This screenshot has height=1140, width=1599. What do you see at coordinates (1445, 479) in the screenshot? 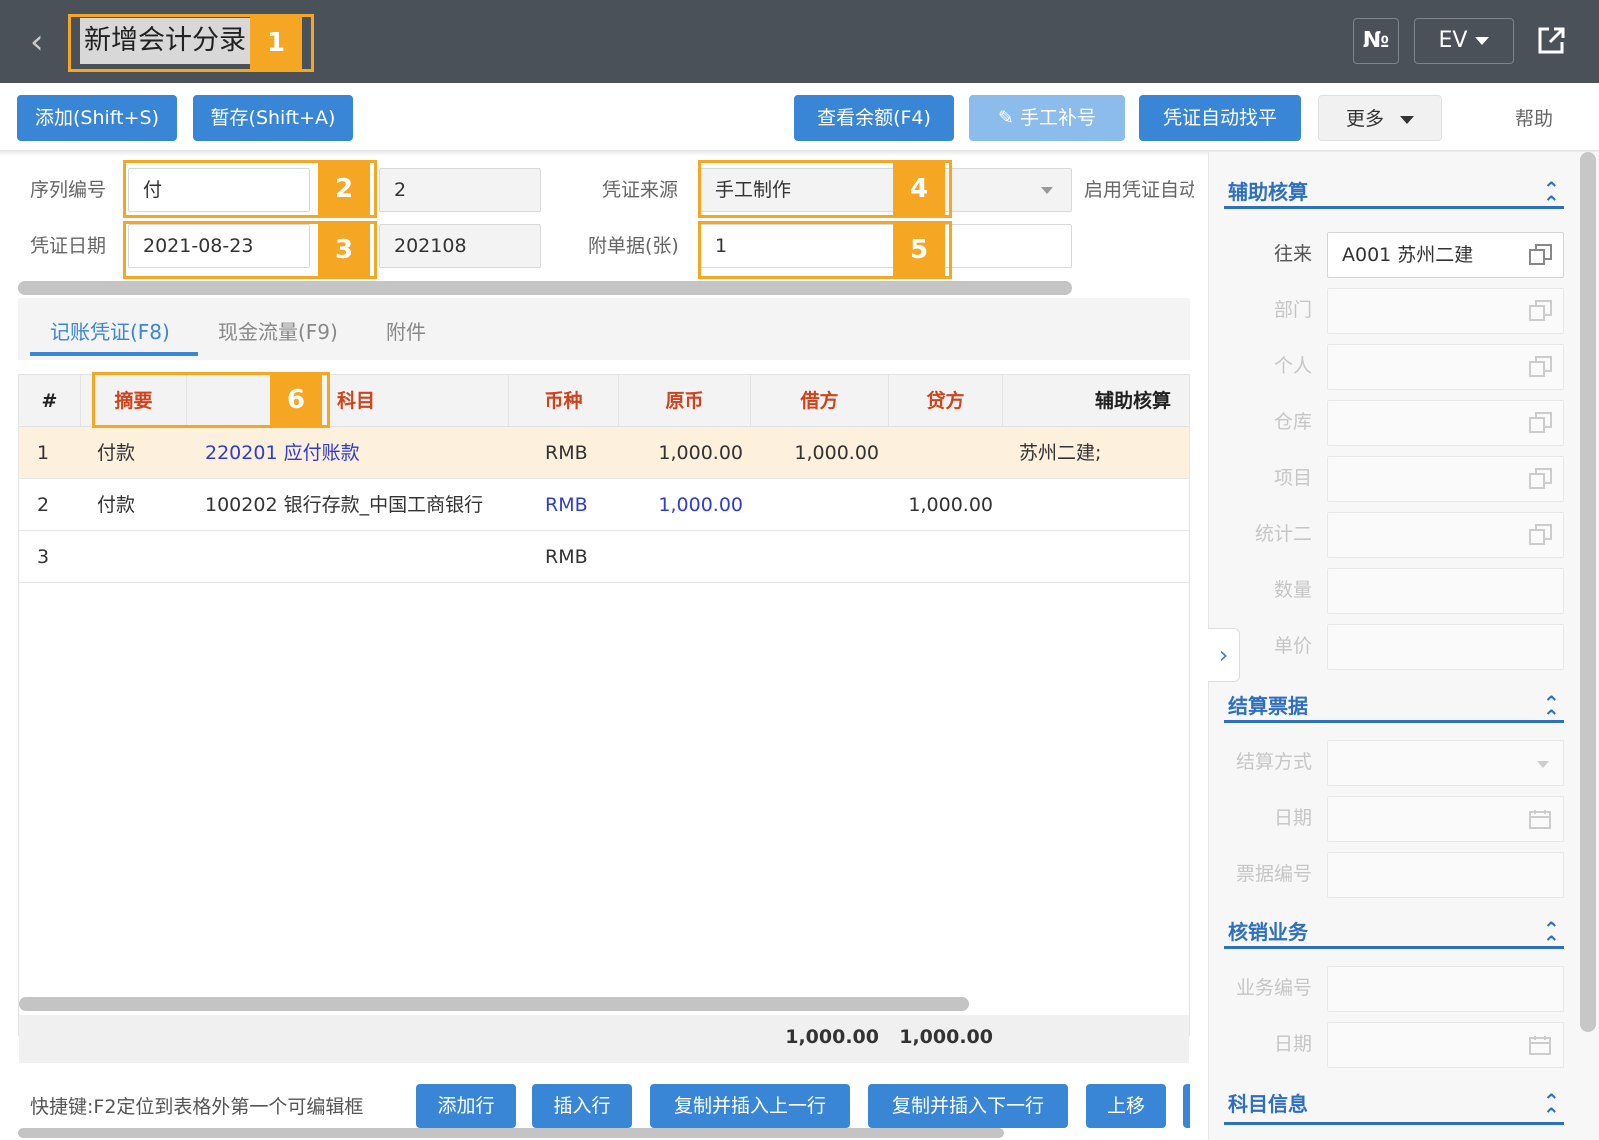
I see `aux-project-input` at bounding box center [1445, 479].